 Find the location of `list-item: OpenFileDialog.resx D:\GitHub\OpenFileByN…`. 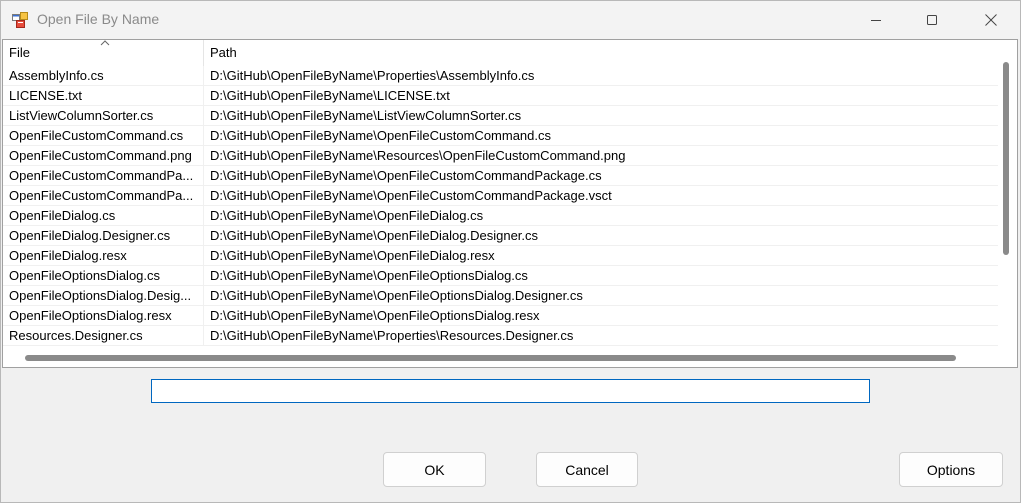

list-item: OpenFileDialog.resx D:\GitHub\OpenFileByN… is located at coordinates (500, 256).